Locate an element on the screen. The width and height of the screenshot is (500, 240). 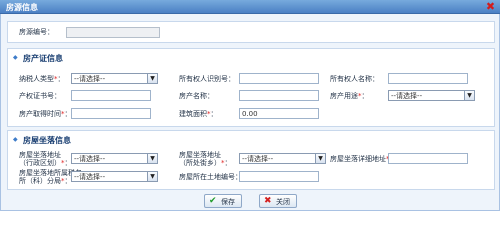
acquire-time-label: 房产取得时间*： is located at coordinates (45, 114).